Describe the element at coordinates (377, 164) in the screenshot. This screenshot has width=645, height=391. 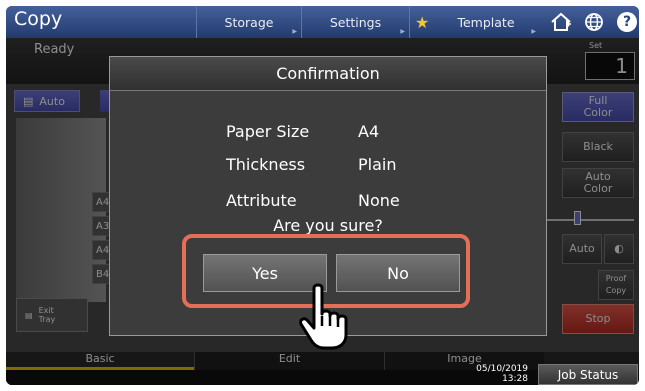
I see `info-value: Plain` at that location.